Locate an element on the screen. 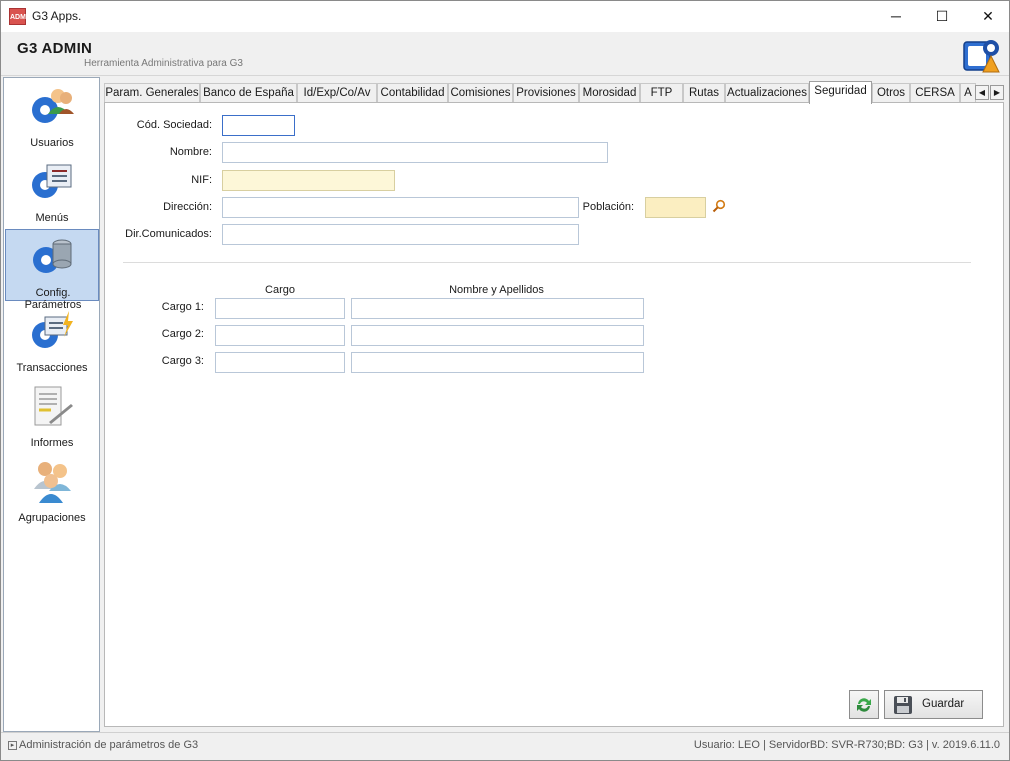 This screenshot has height=761, width=1010. sidebar-item-label: Agrupaciones is located at coordinates (52, 518).